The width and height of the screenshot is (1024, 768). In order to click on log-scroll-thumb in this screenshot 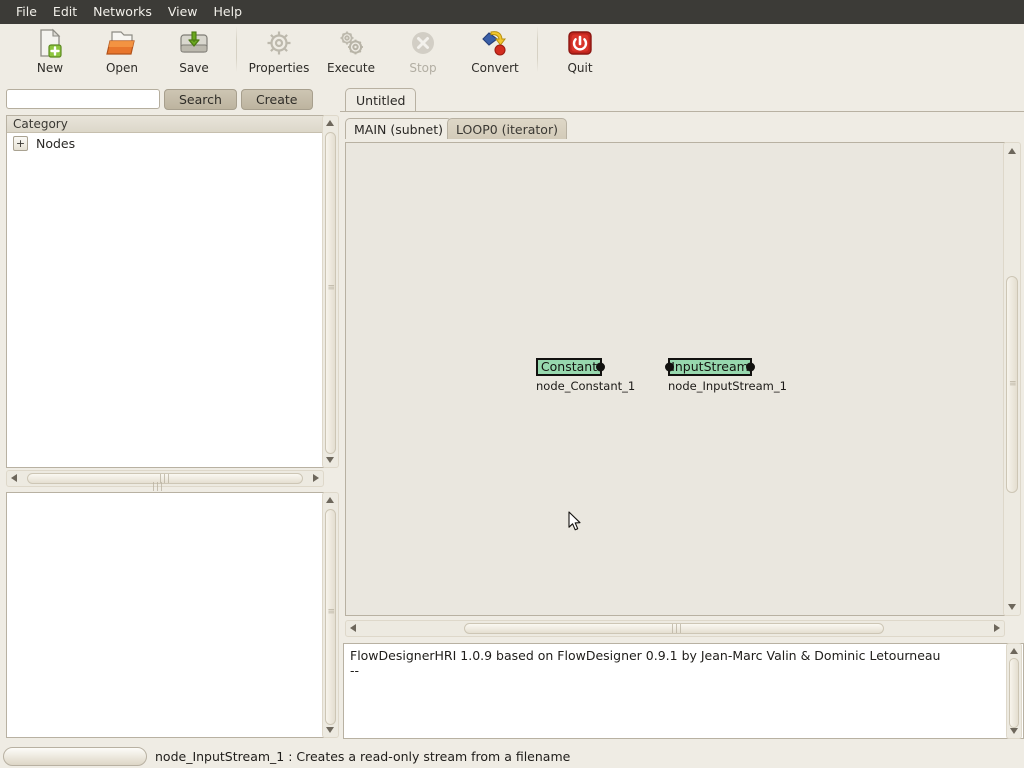, I will do `click(1014, 693)`.